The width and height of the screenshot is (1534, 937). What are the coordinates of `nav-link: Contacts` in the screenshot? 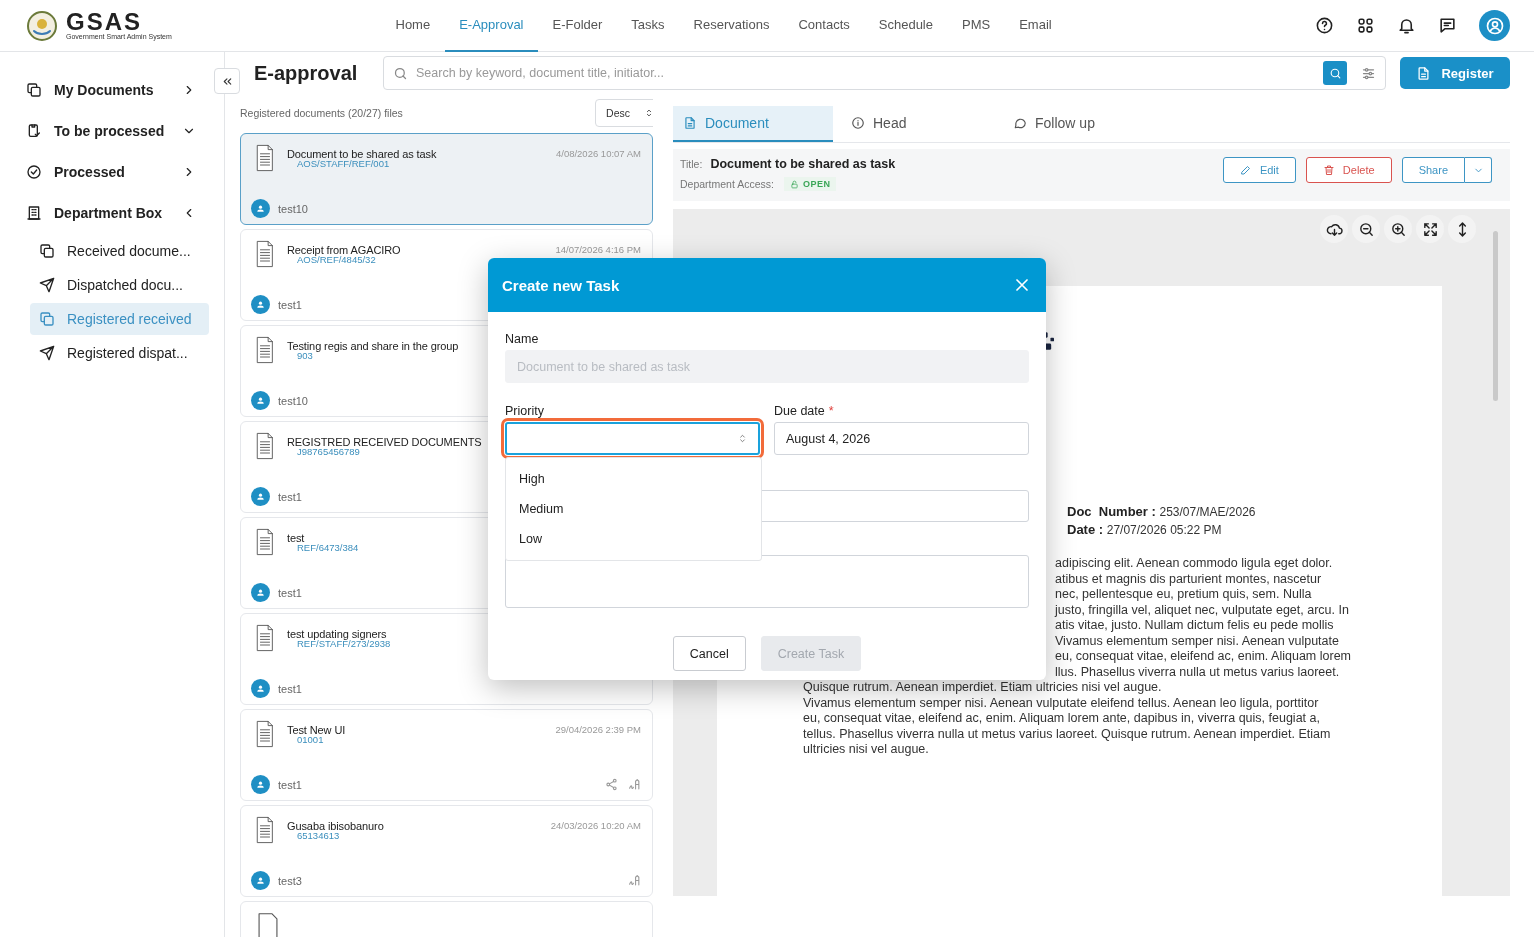 It's located at (824, 26).